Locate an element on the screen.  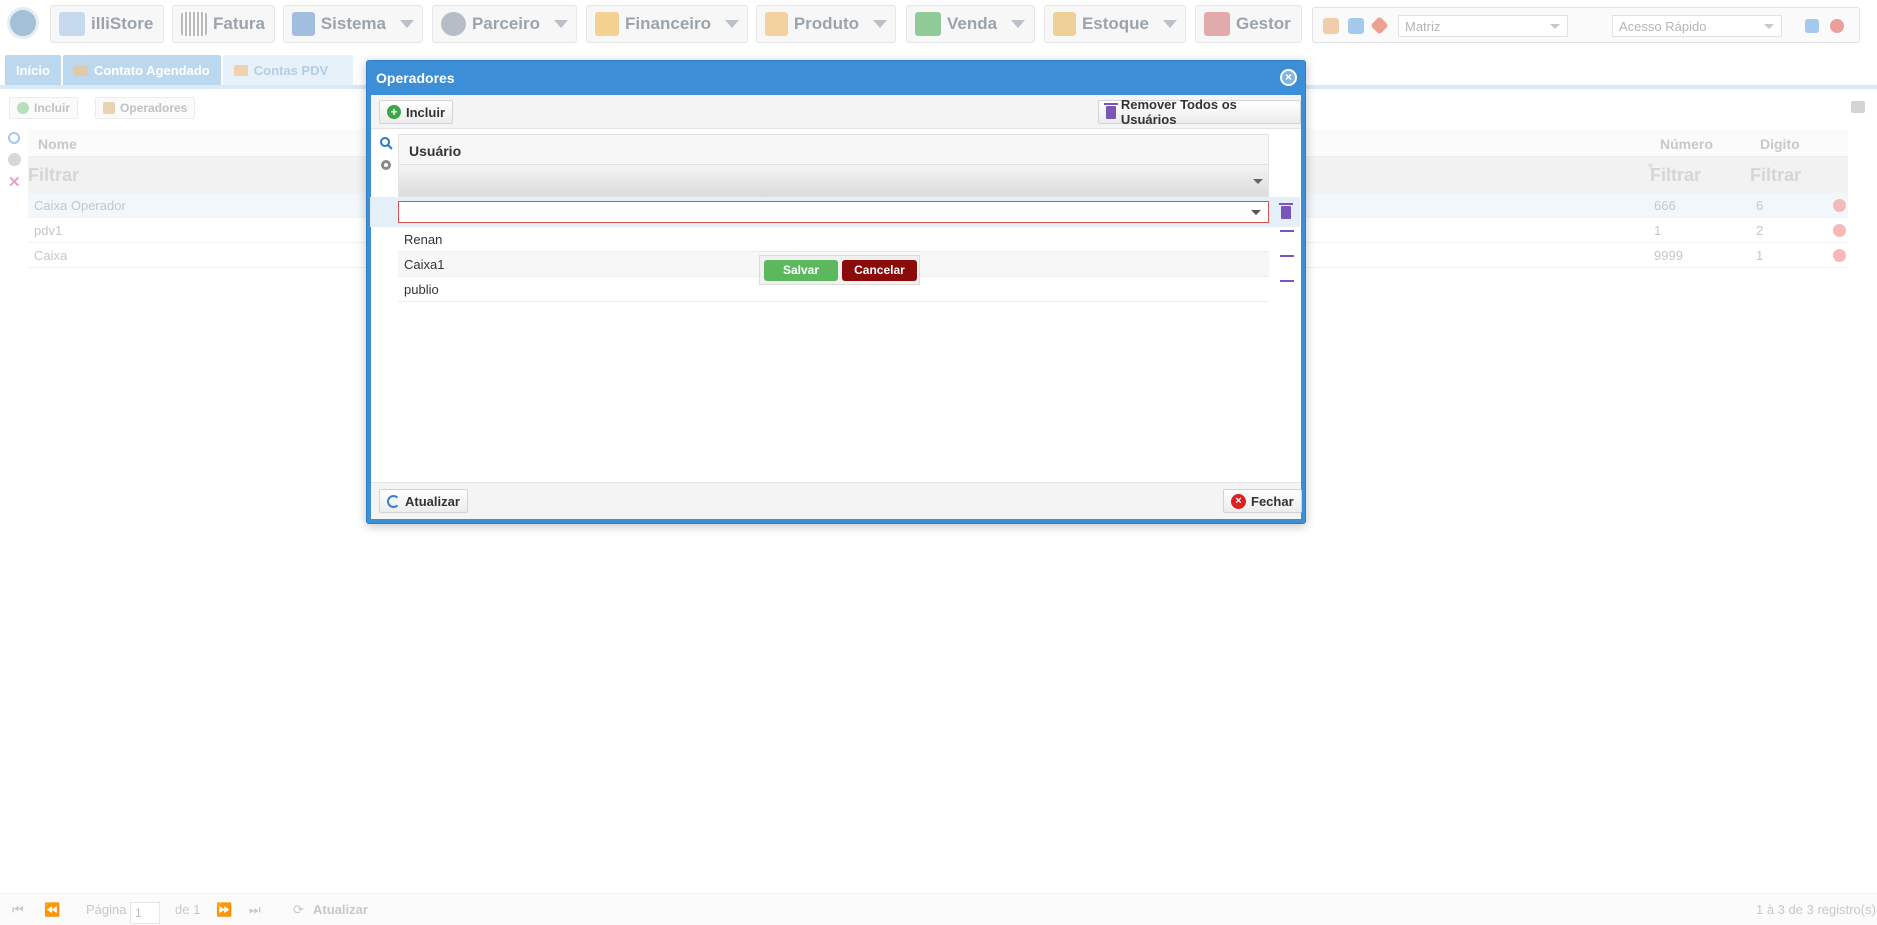
barcode-icon is located at coordinates (194, 24).